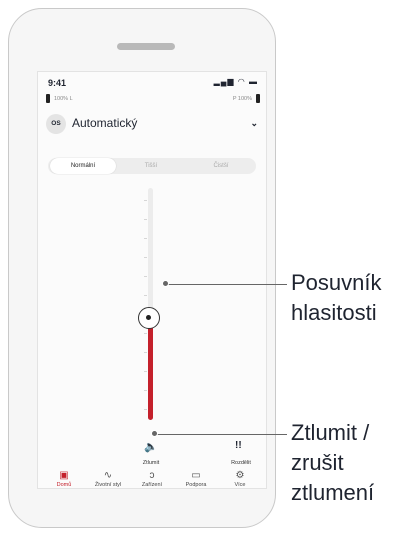  Describe the element at coordinates (63, 99) in the screenshot. I see `left-battery-text: 100% L` at that location.